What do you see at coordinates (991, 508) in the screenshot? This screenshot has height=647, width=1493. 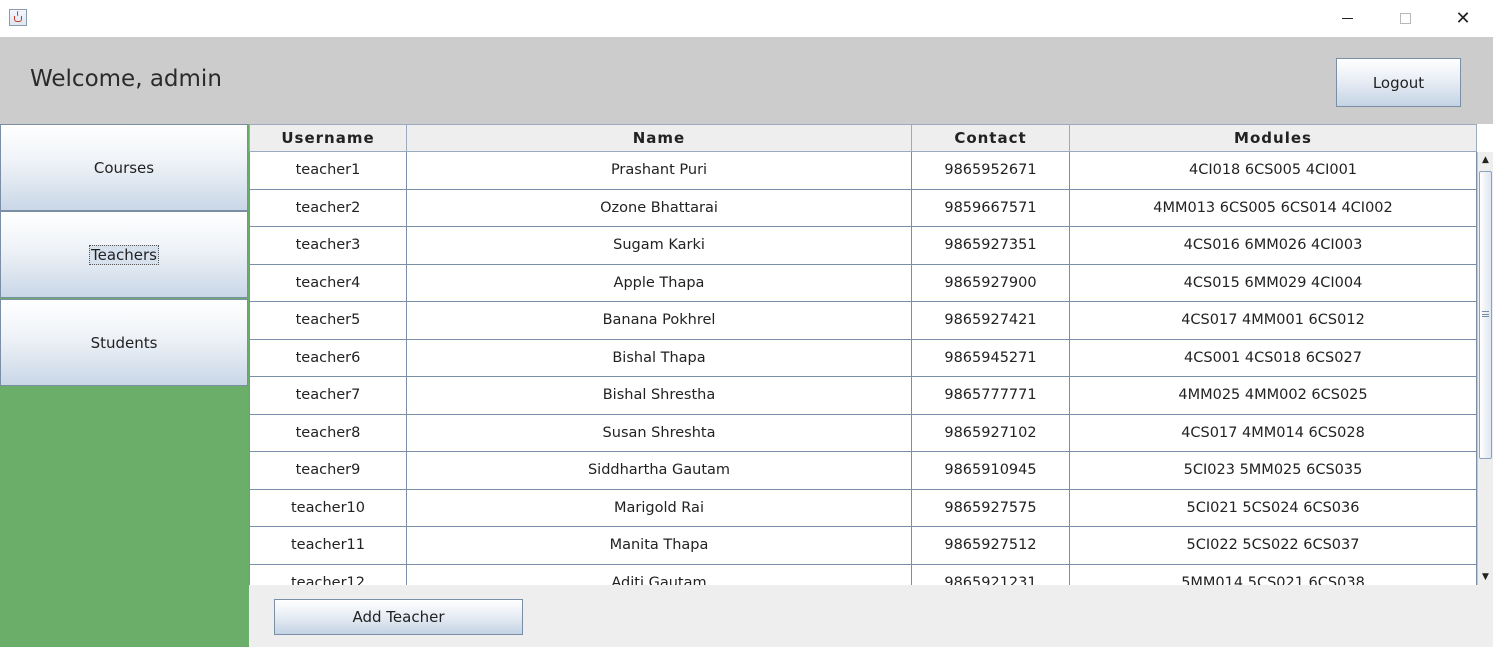 I see `cell-contact: 9865927575` at bounding box center [991, 508].